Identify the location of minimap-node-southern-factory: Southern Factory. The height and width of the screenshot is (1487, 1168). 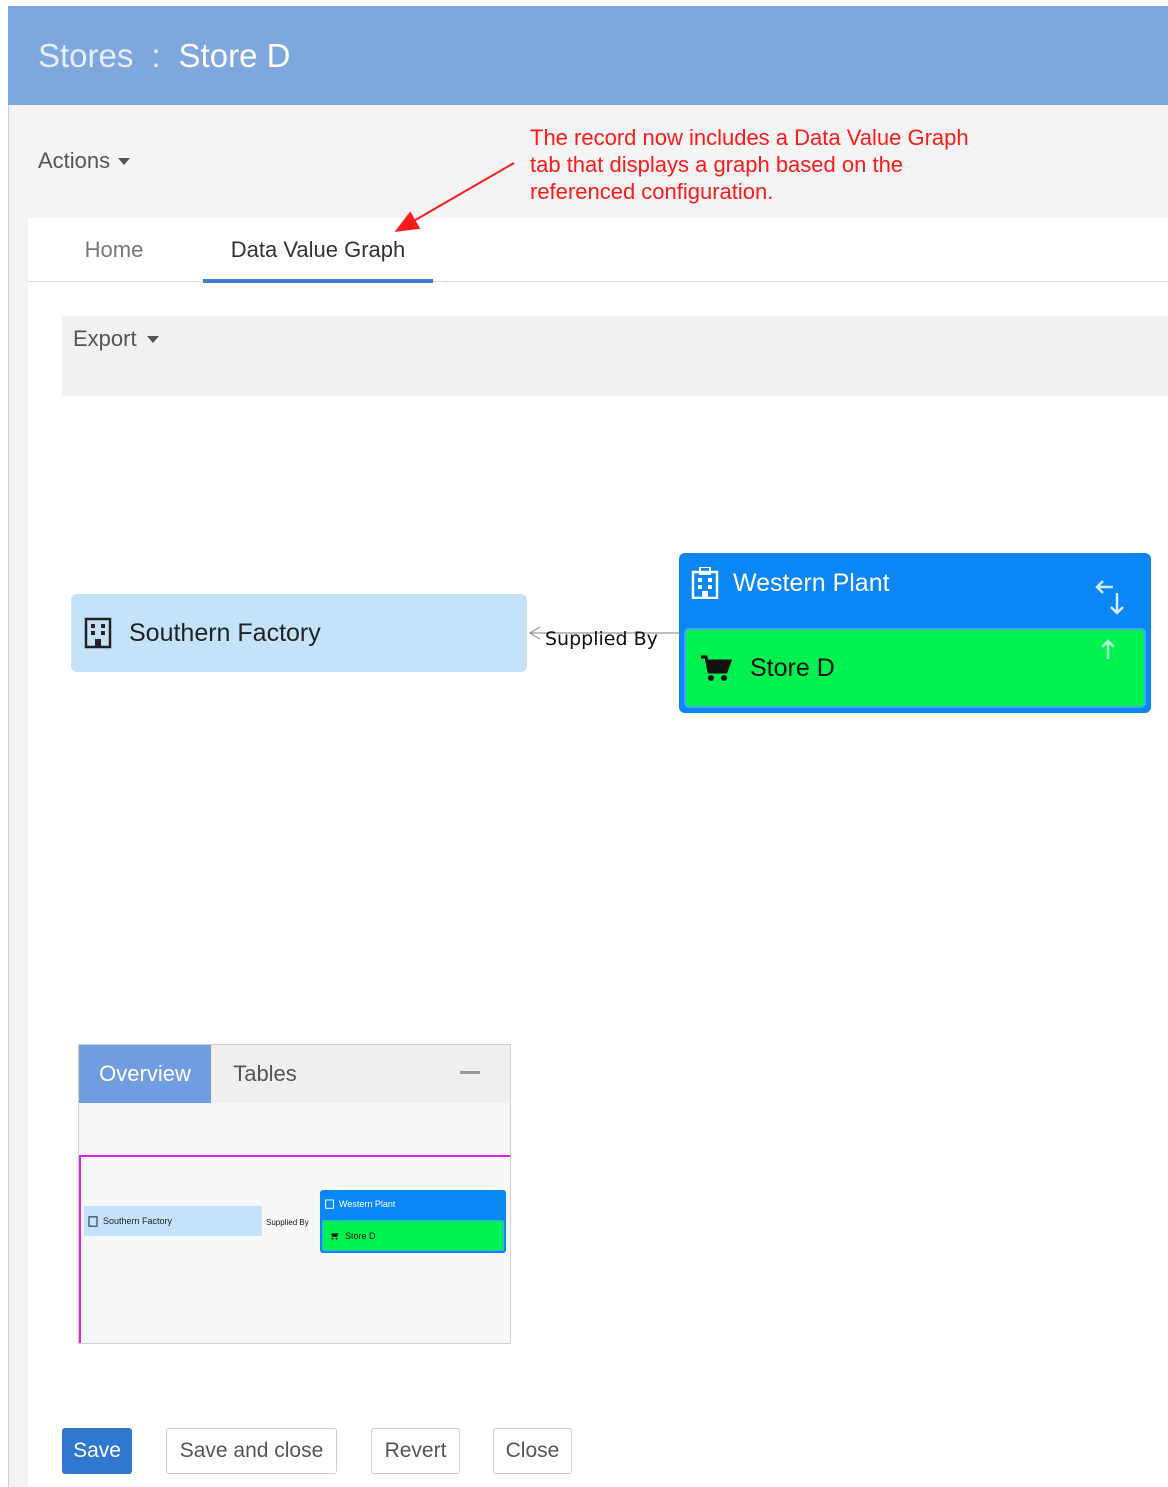
(173, 1221).